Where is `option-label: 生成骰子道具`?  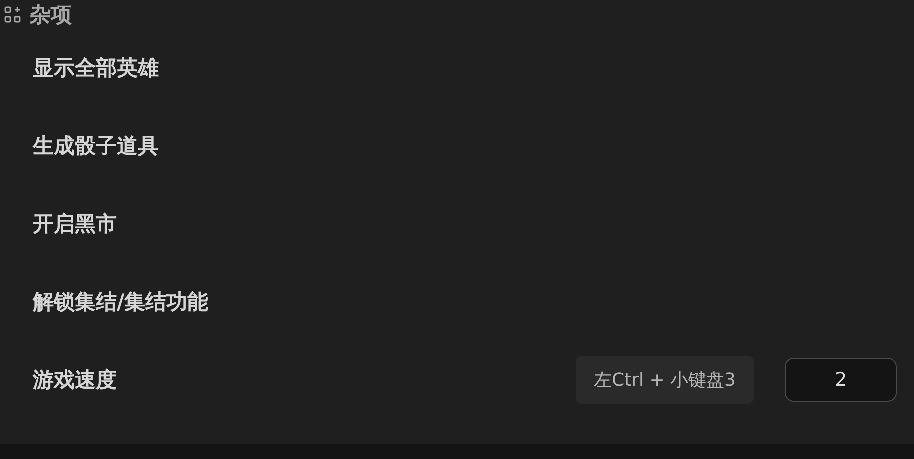
option-label: 生成骰子道具 is located at coordinates (465, 146).